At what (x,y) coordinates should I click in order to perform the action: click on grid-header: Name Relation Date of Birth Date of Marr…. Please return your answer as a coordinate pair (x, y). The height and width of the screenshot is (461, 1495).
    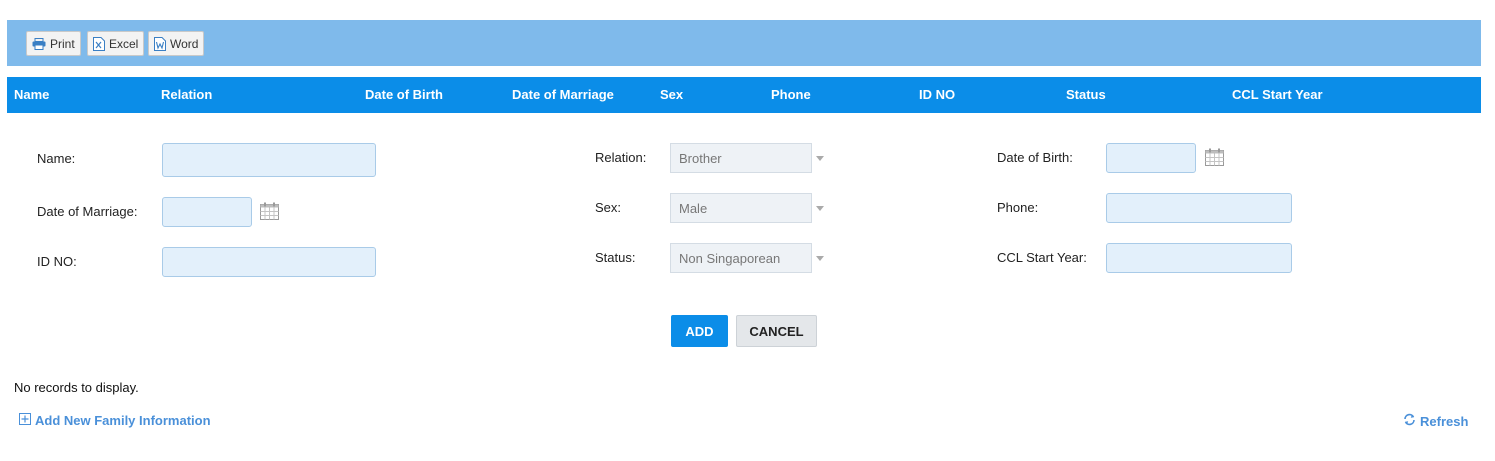
    Looking at the image, I should click on (744, 95).